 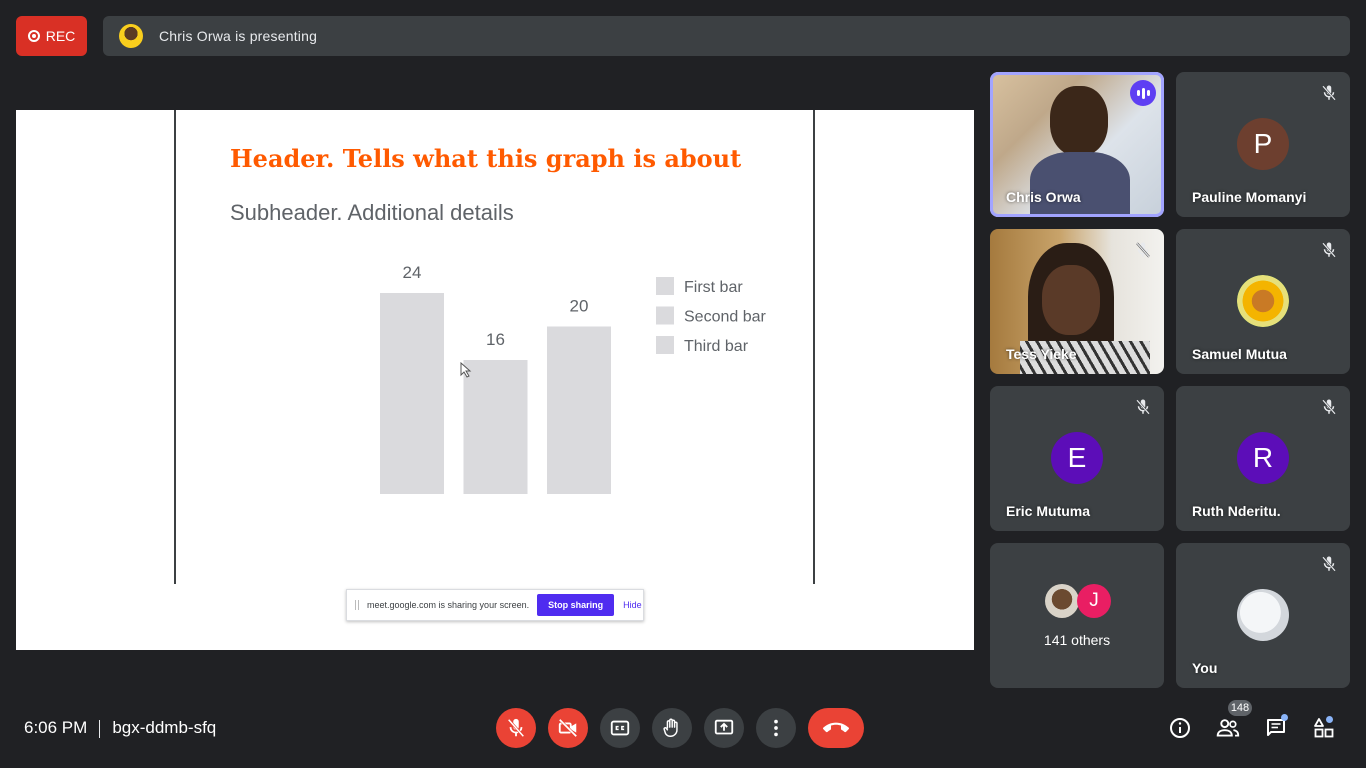 I want to click on participant-tile-chris-orwa: Chris Orwa, so click(x=1077, y=144).